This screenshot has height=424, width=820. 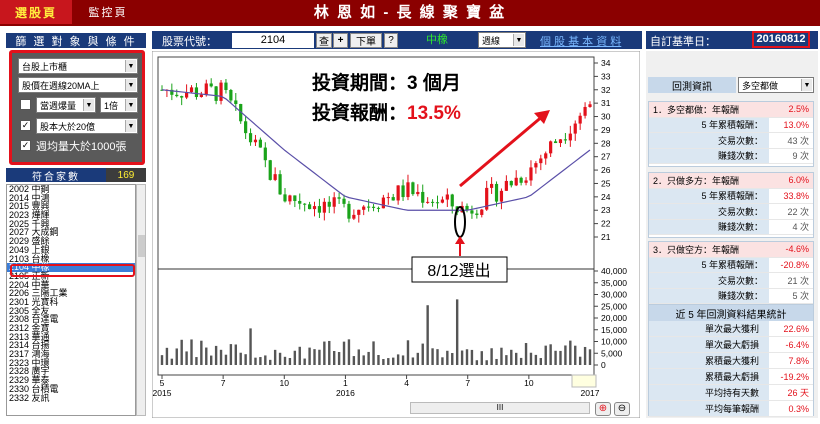 I want to click on capital-checkbox: ✓, so click(x=25, y=125).